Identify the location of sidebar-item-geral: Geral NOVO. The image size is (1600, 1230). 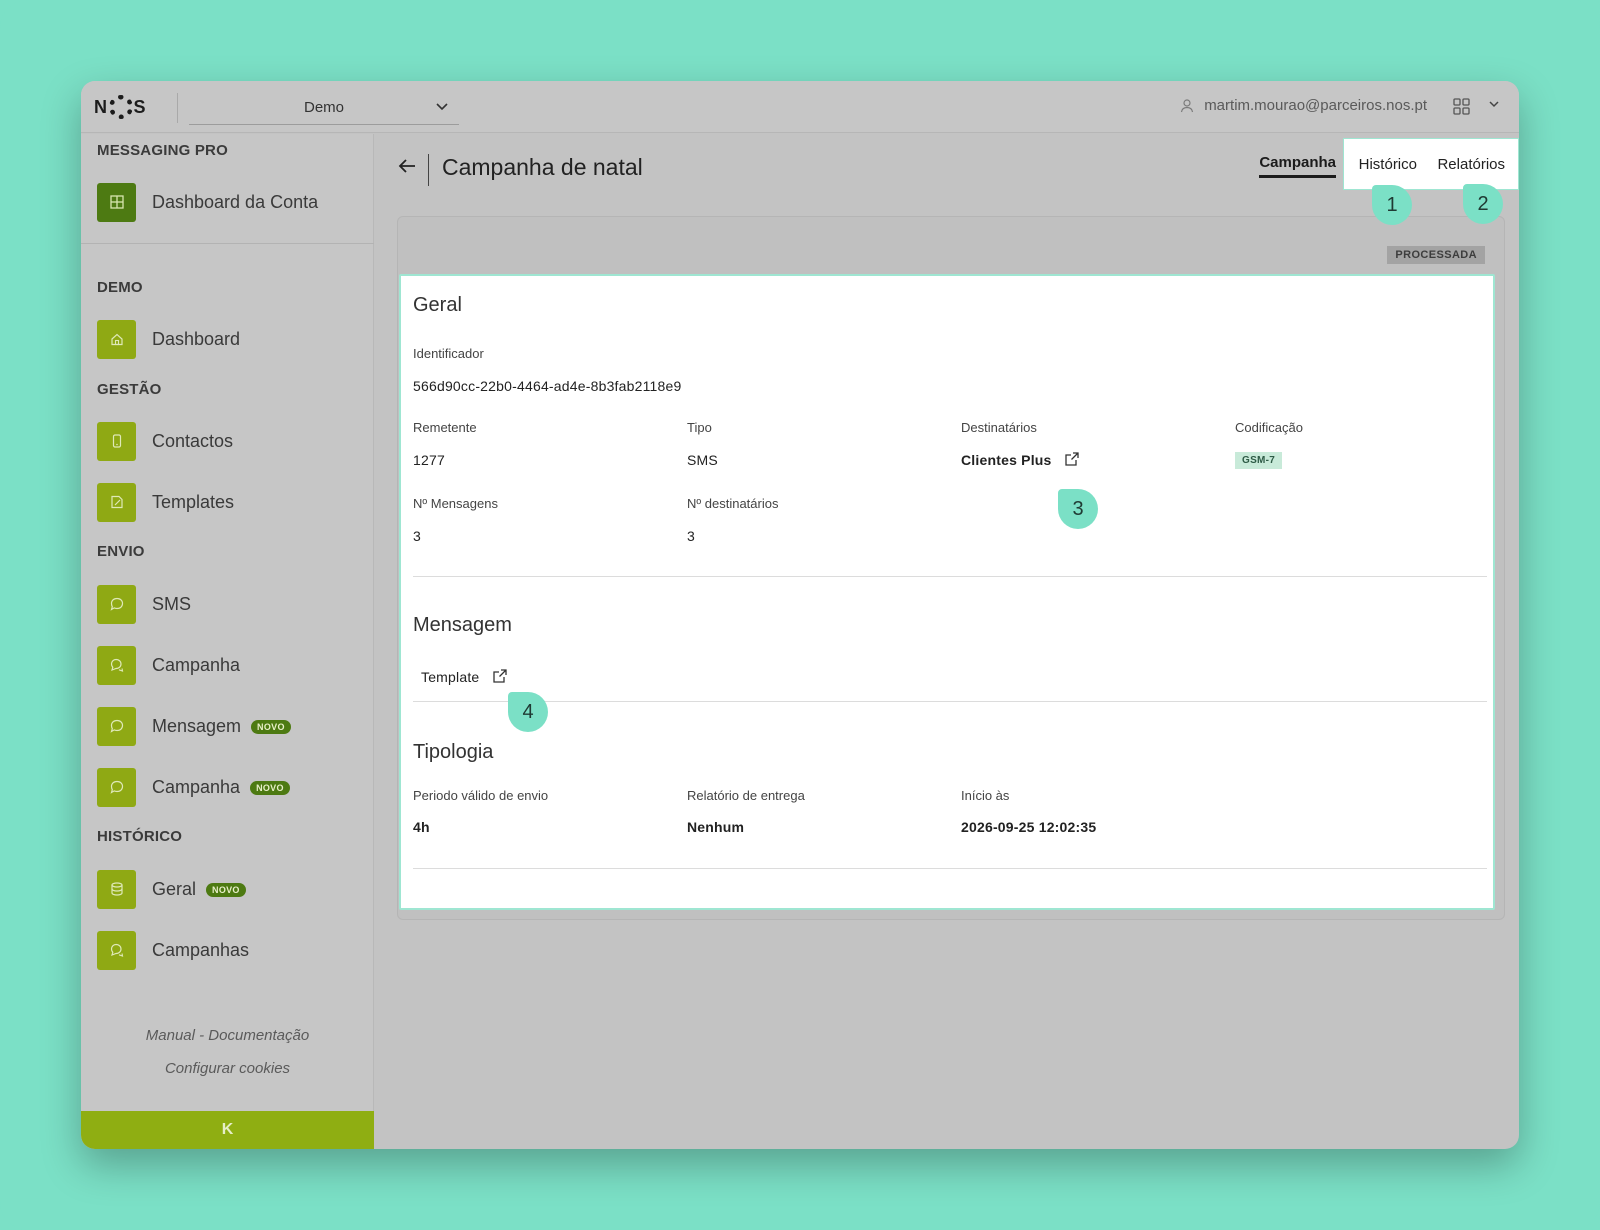
(171, 889).